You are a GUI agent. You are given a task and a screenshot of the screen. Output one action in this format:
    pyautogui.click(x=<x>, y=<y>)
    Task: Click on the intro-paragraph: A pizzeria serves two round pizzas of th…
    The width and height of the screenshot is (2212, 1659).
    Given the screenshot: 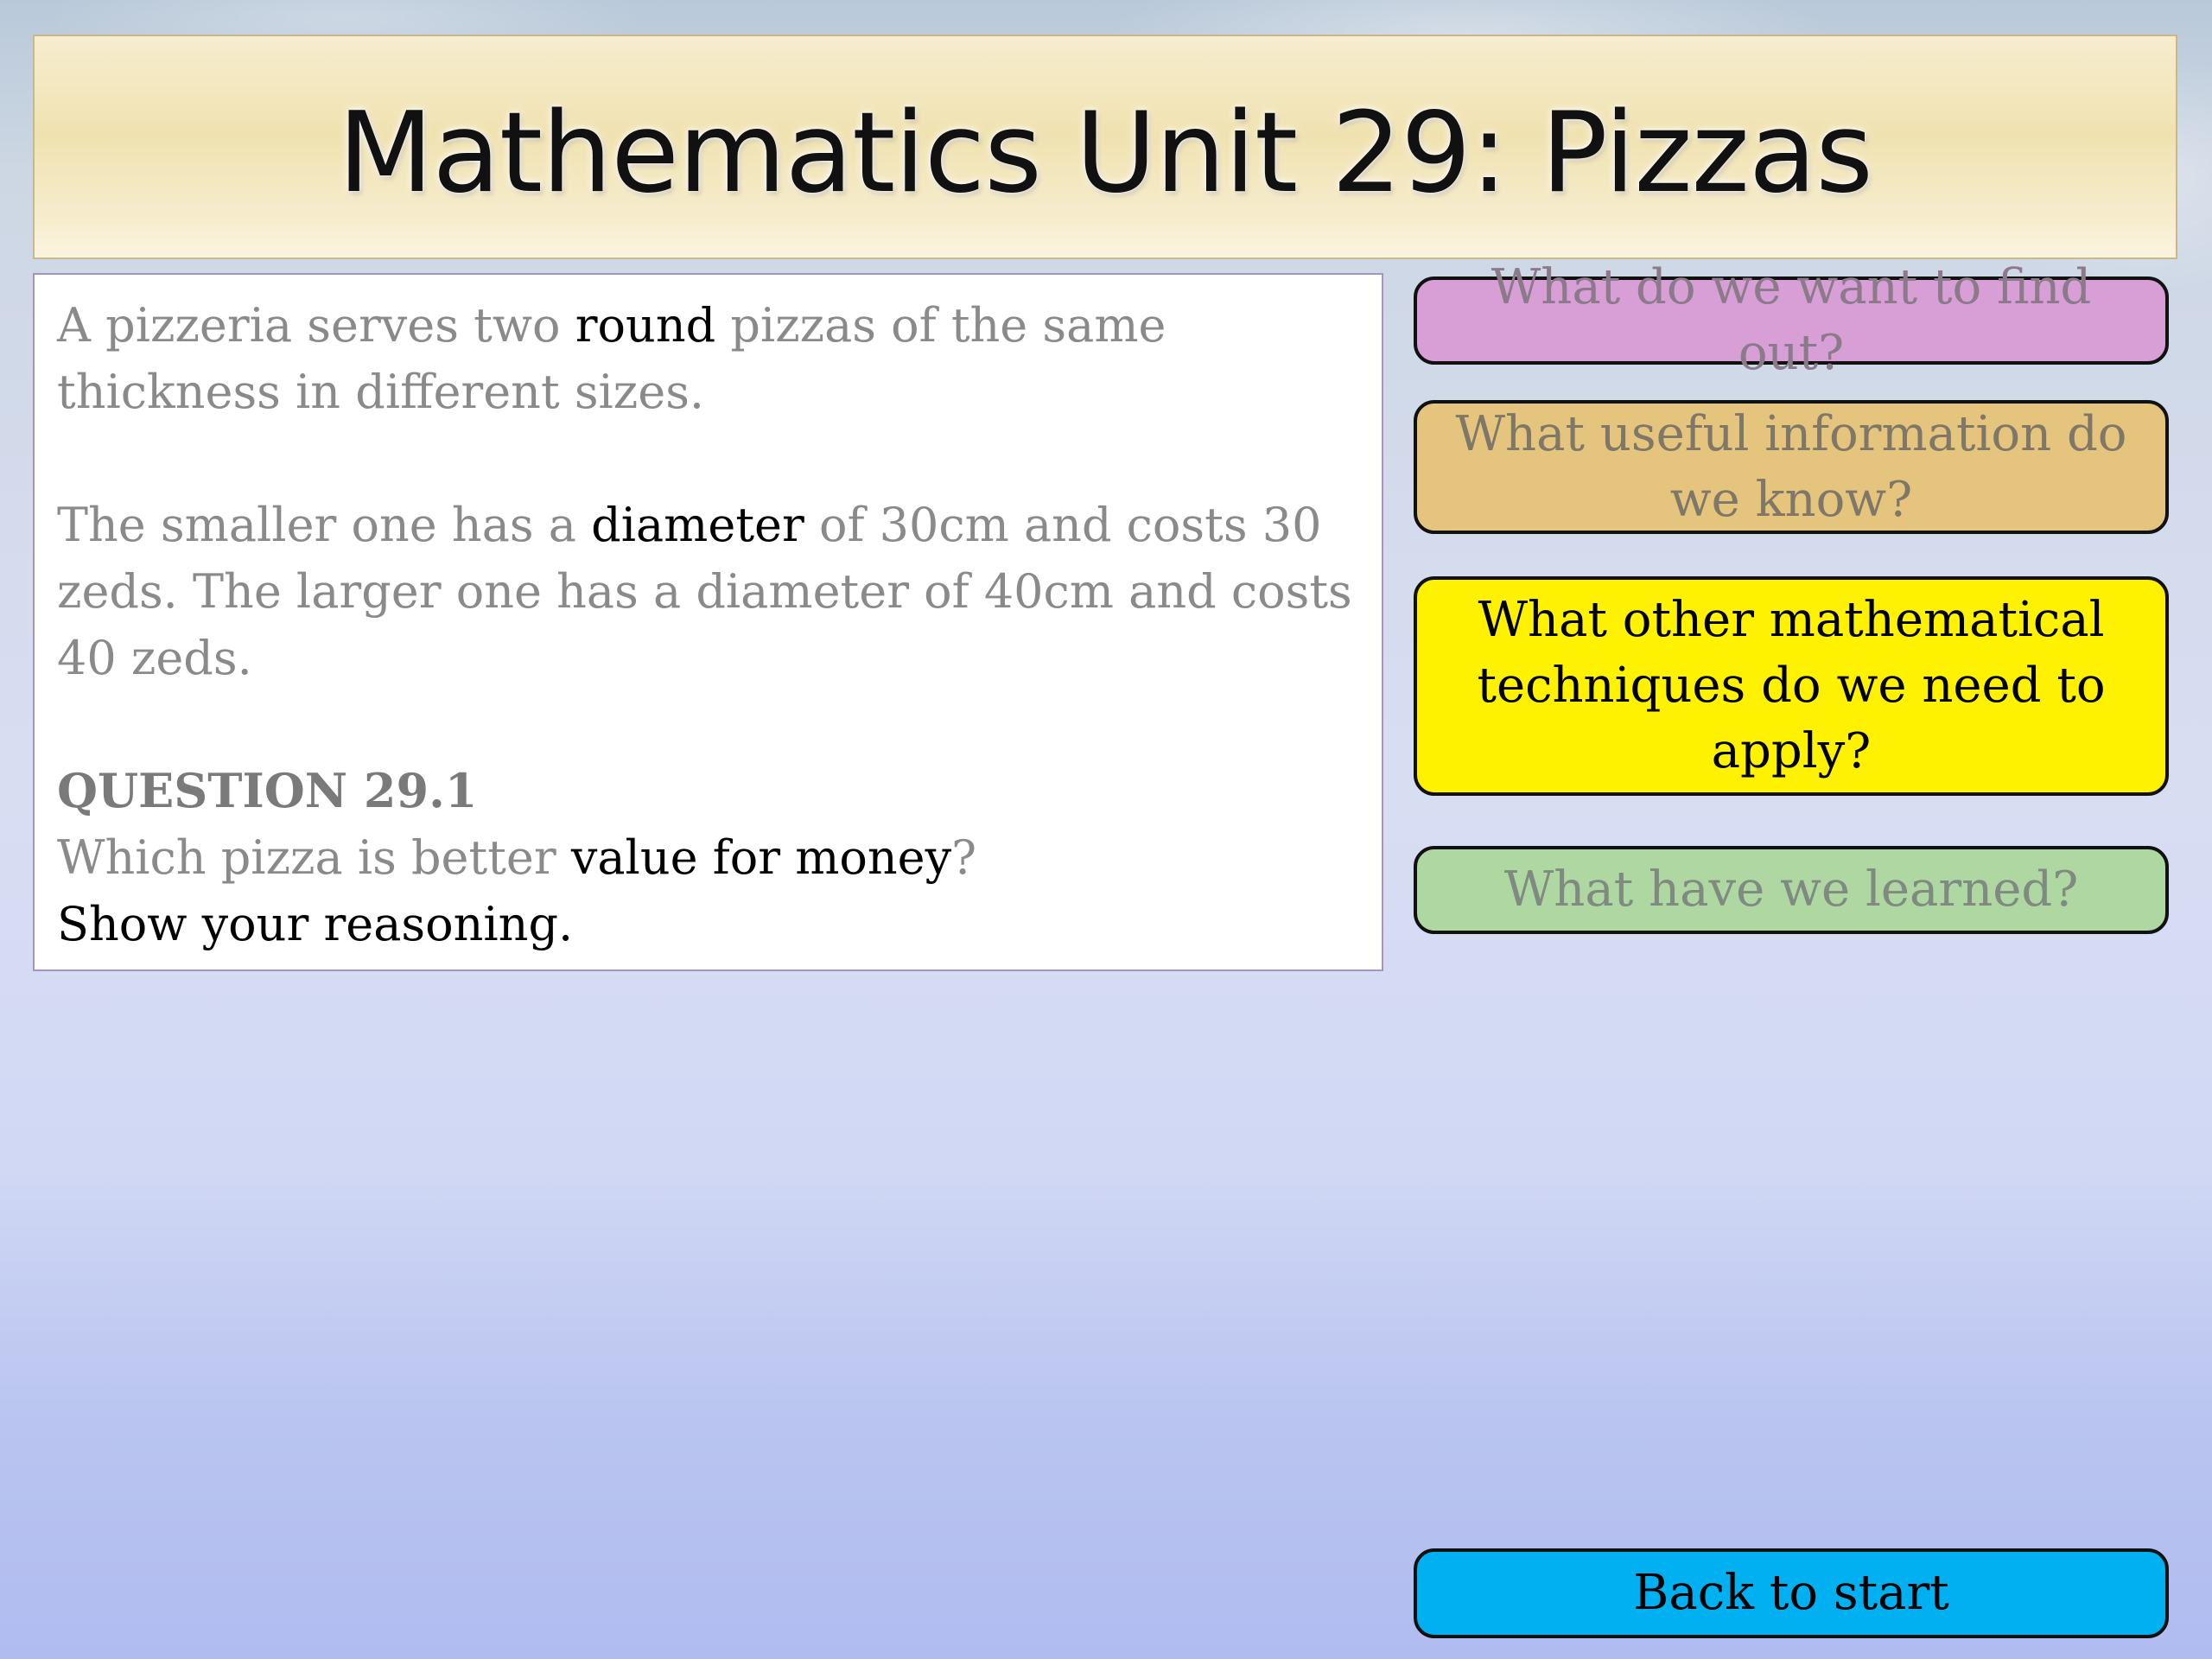 What is the action you would take?
    pyautogui.click(x=708, y=358)
    